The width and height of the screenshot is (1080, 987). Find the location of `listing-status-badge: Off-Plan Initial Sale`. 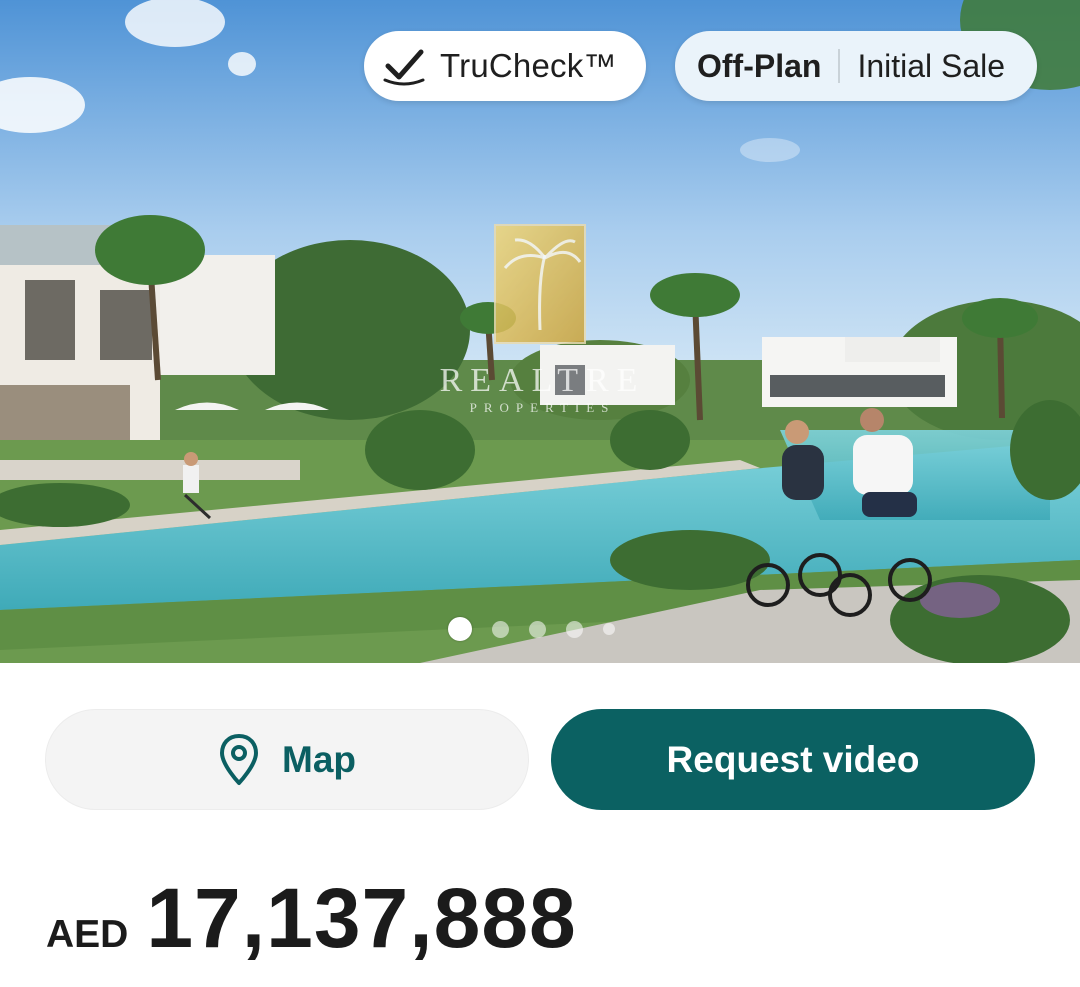

listing-status-badge: Off-Plan Initial Sale is located at coordinates (856, 66).